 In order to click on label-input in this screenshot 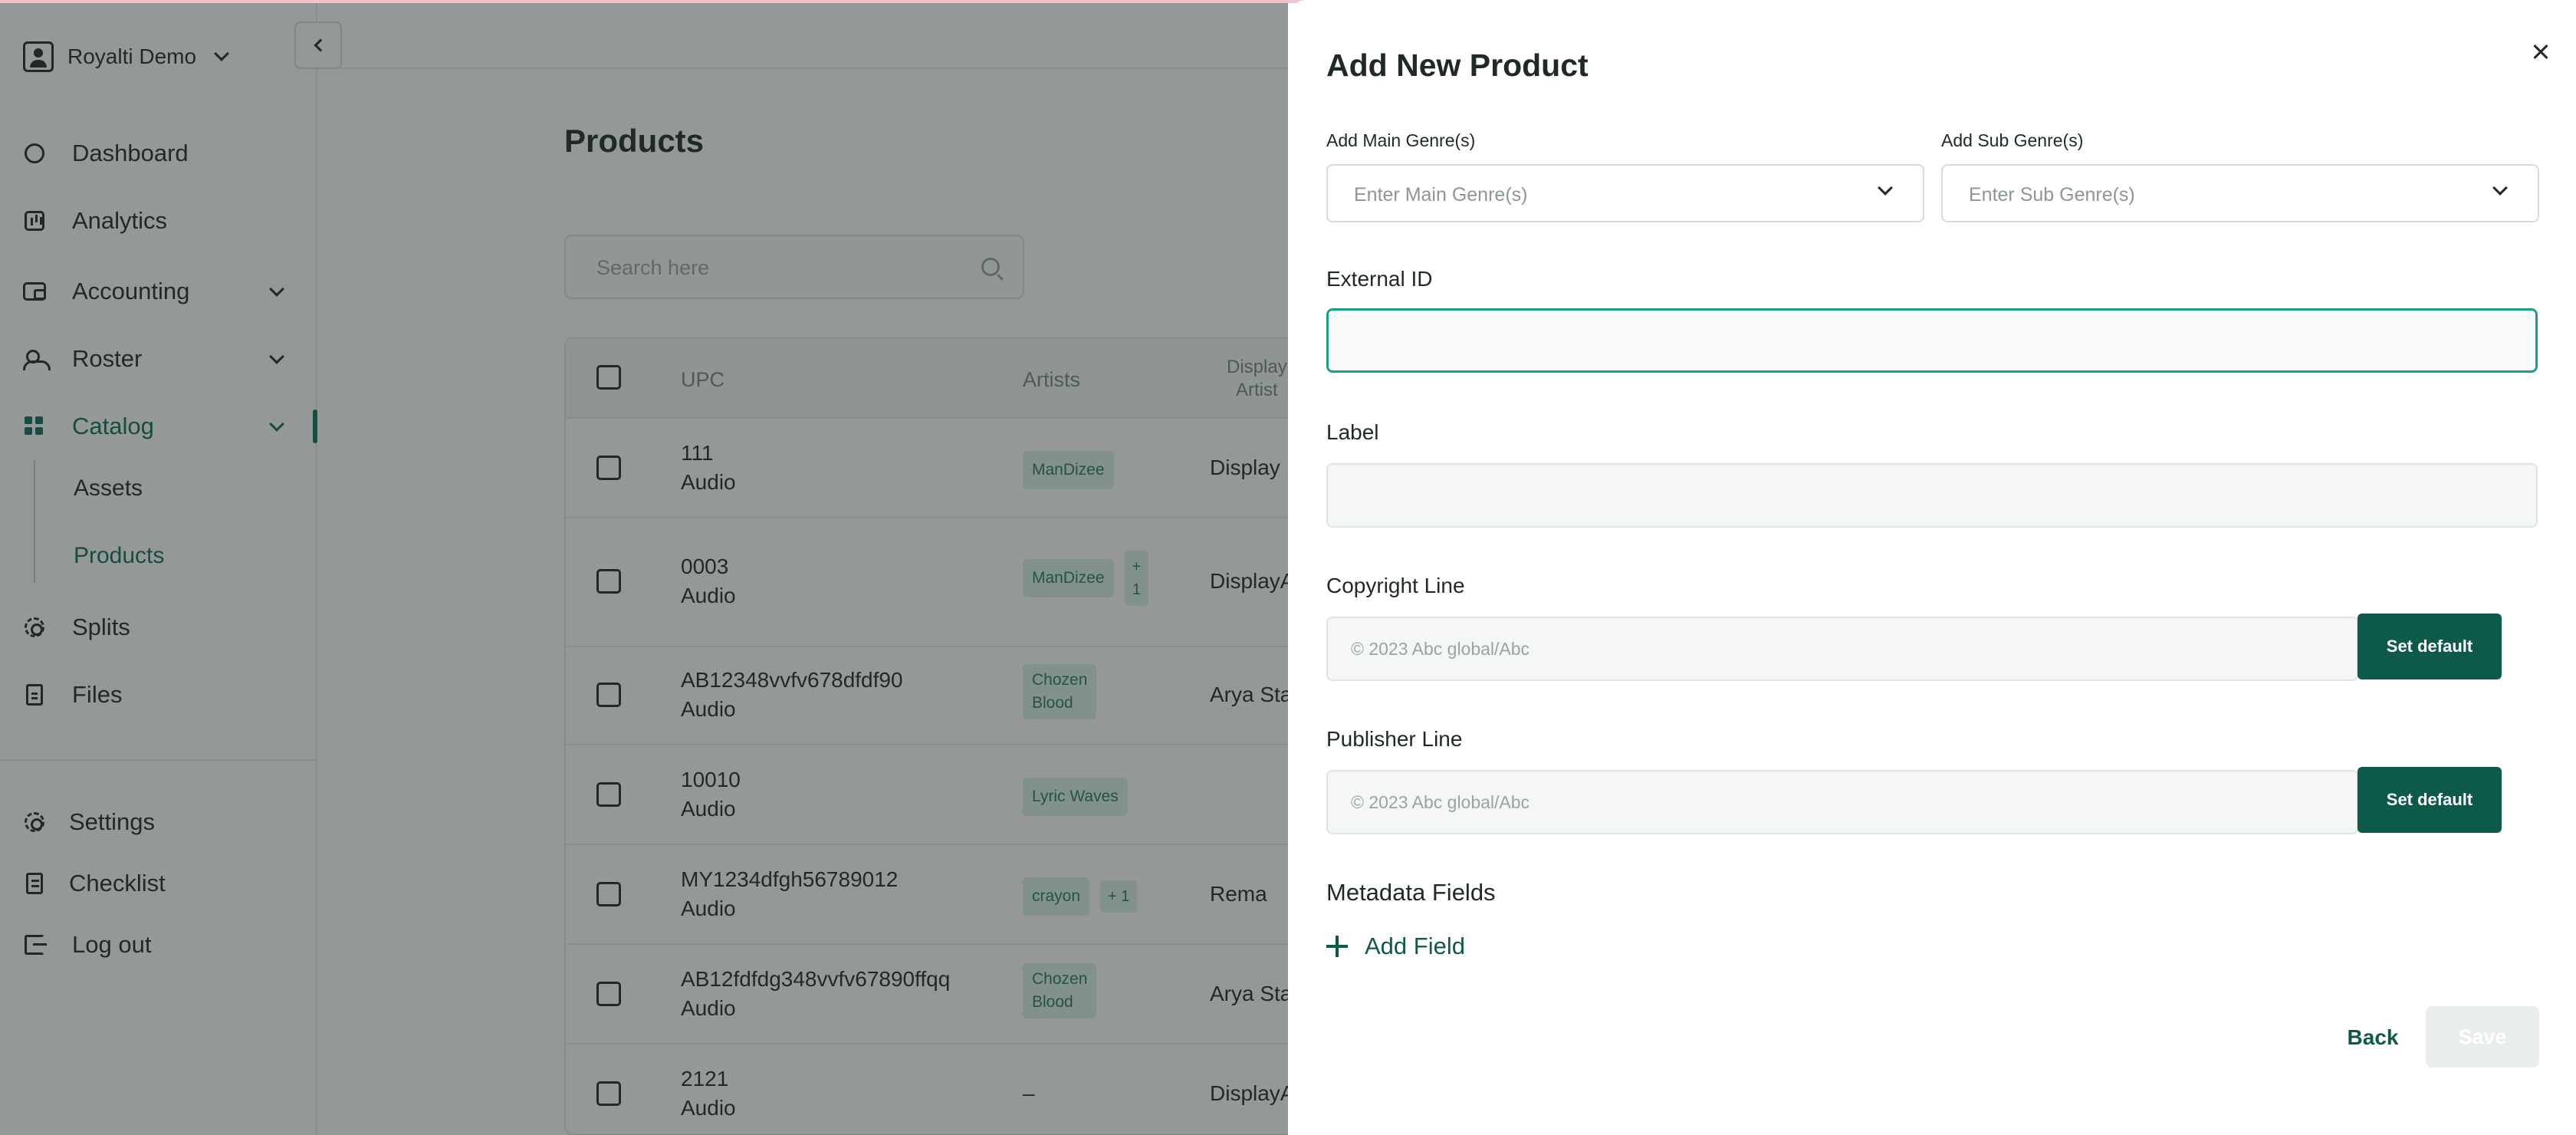, I will do `click(1932, 495)`.